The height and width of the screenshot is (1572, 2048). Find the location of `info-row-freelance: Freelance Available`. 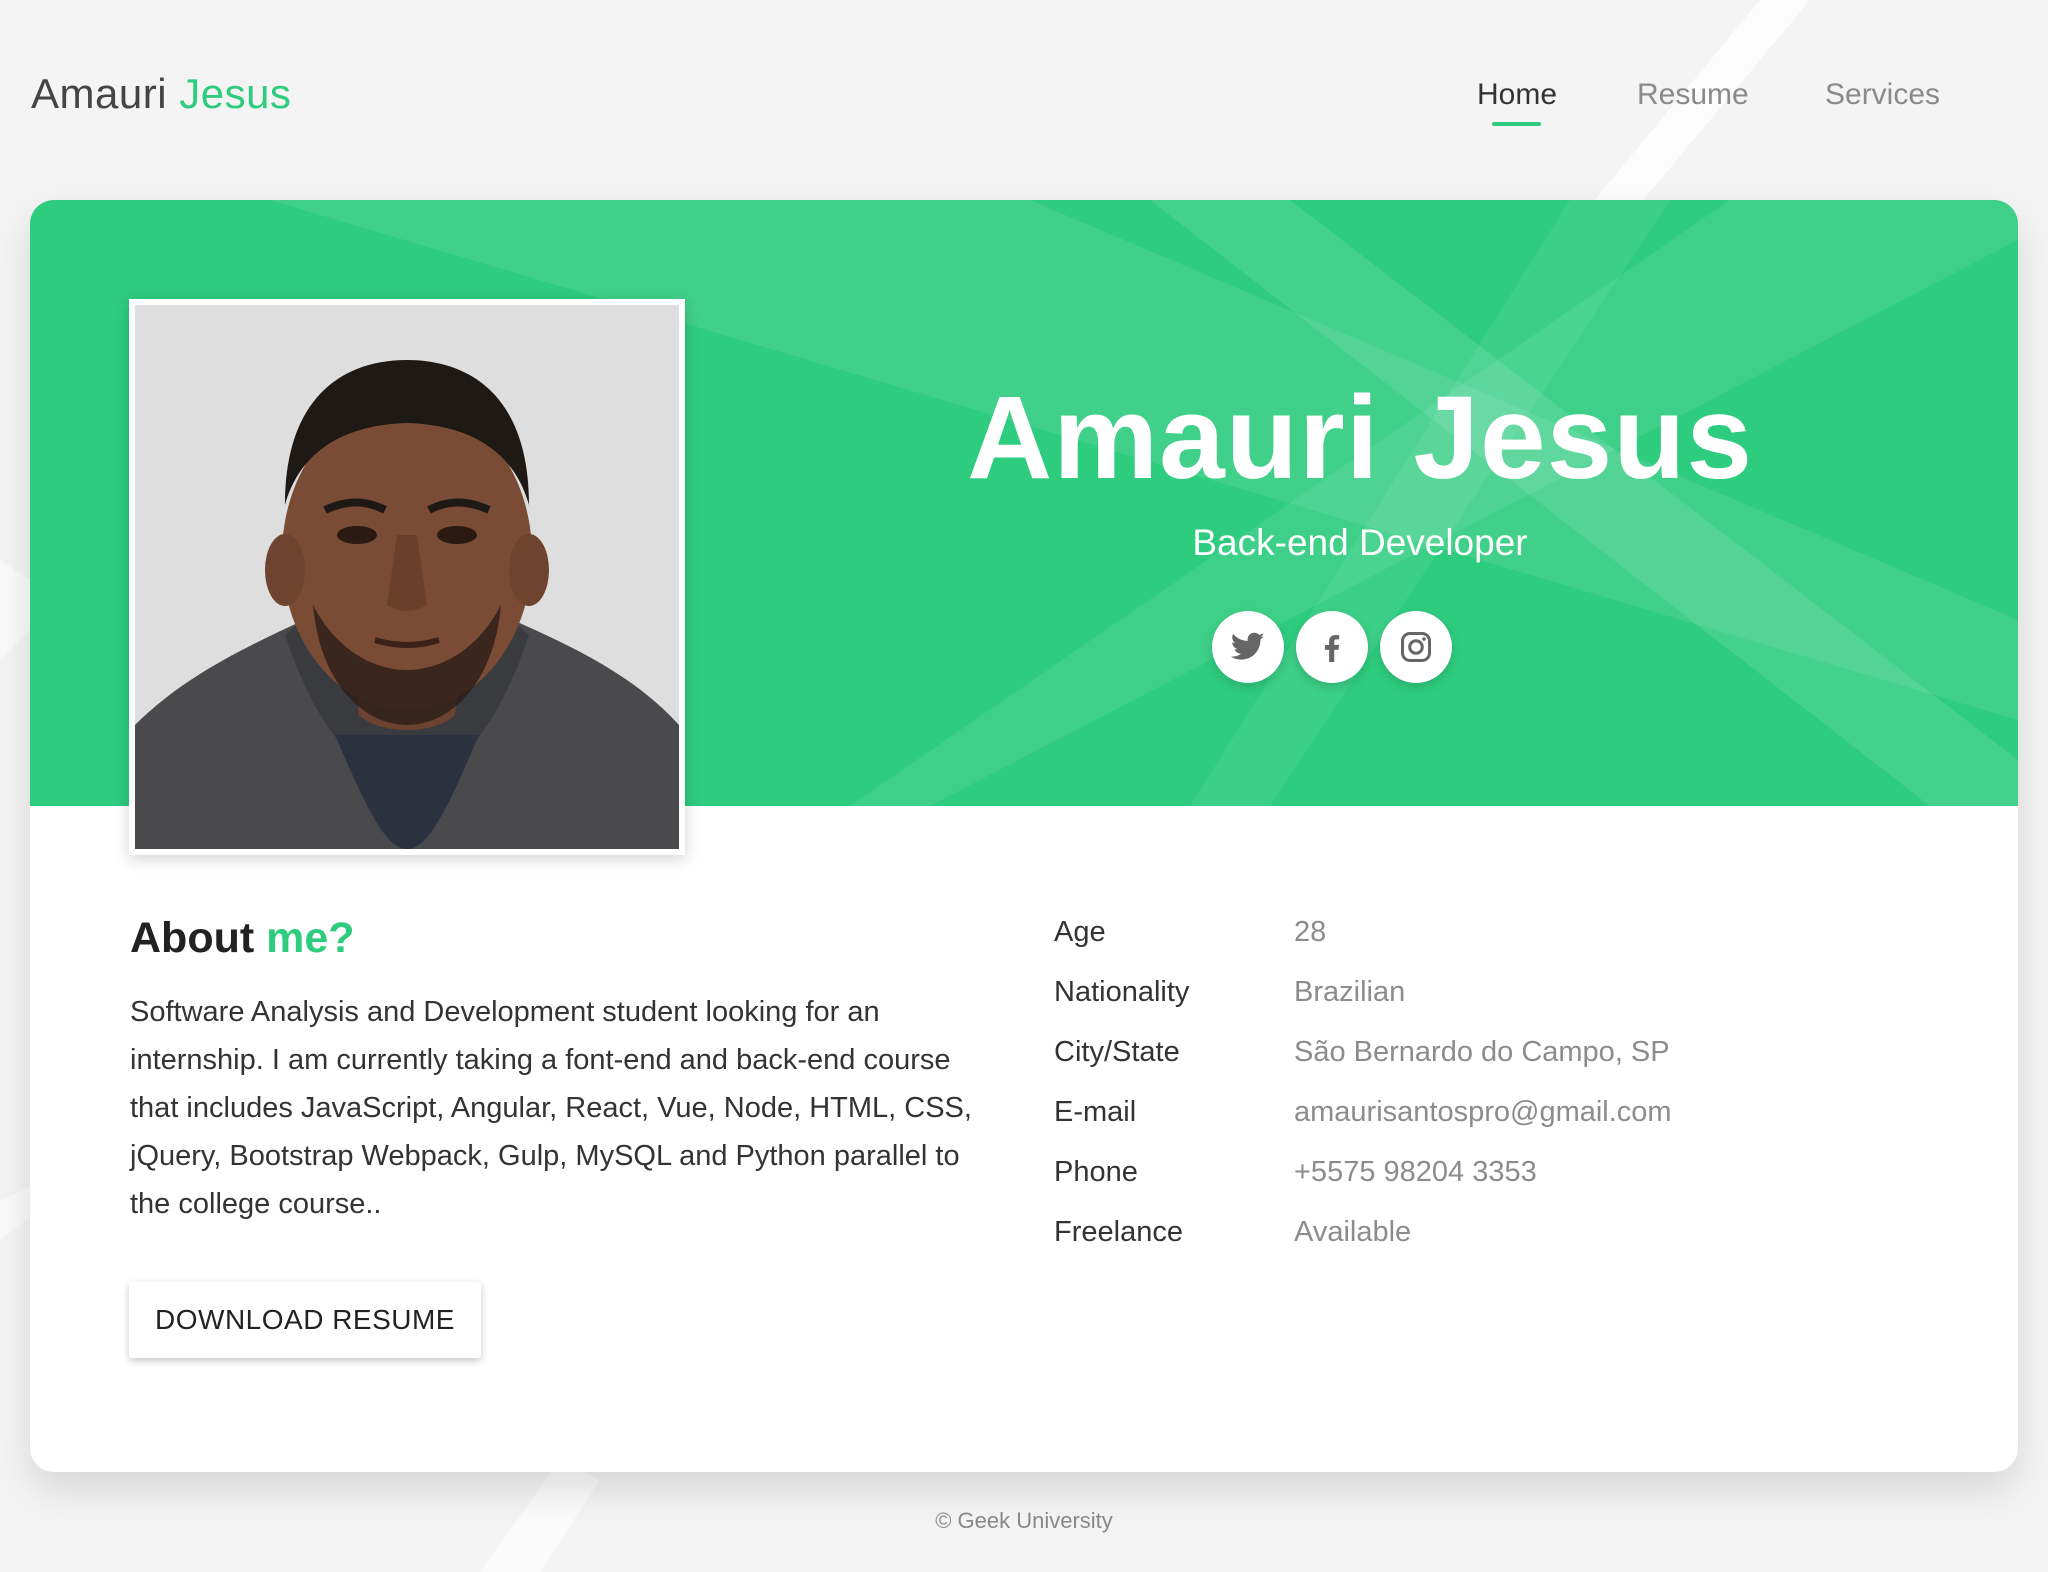

info-row-freelance: Freelance Available is located at coordinates (1504, 1236).